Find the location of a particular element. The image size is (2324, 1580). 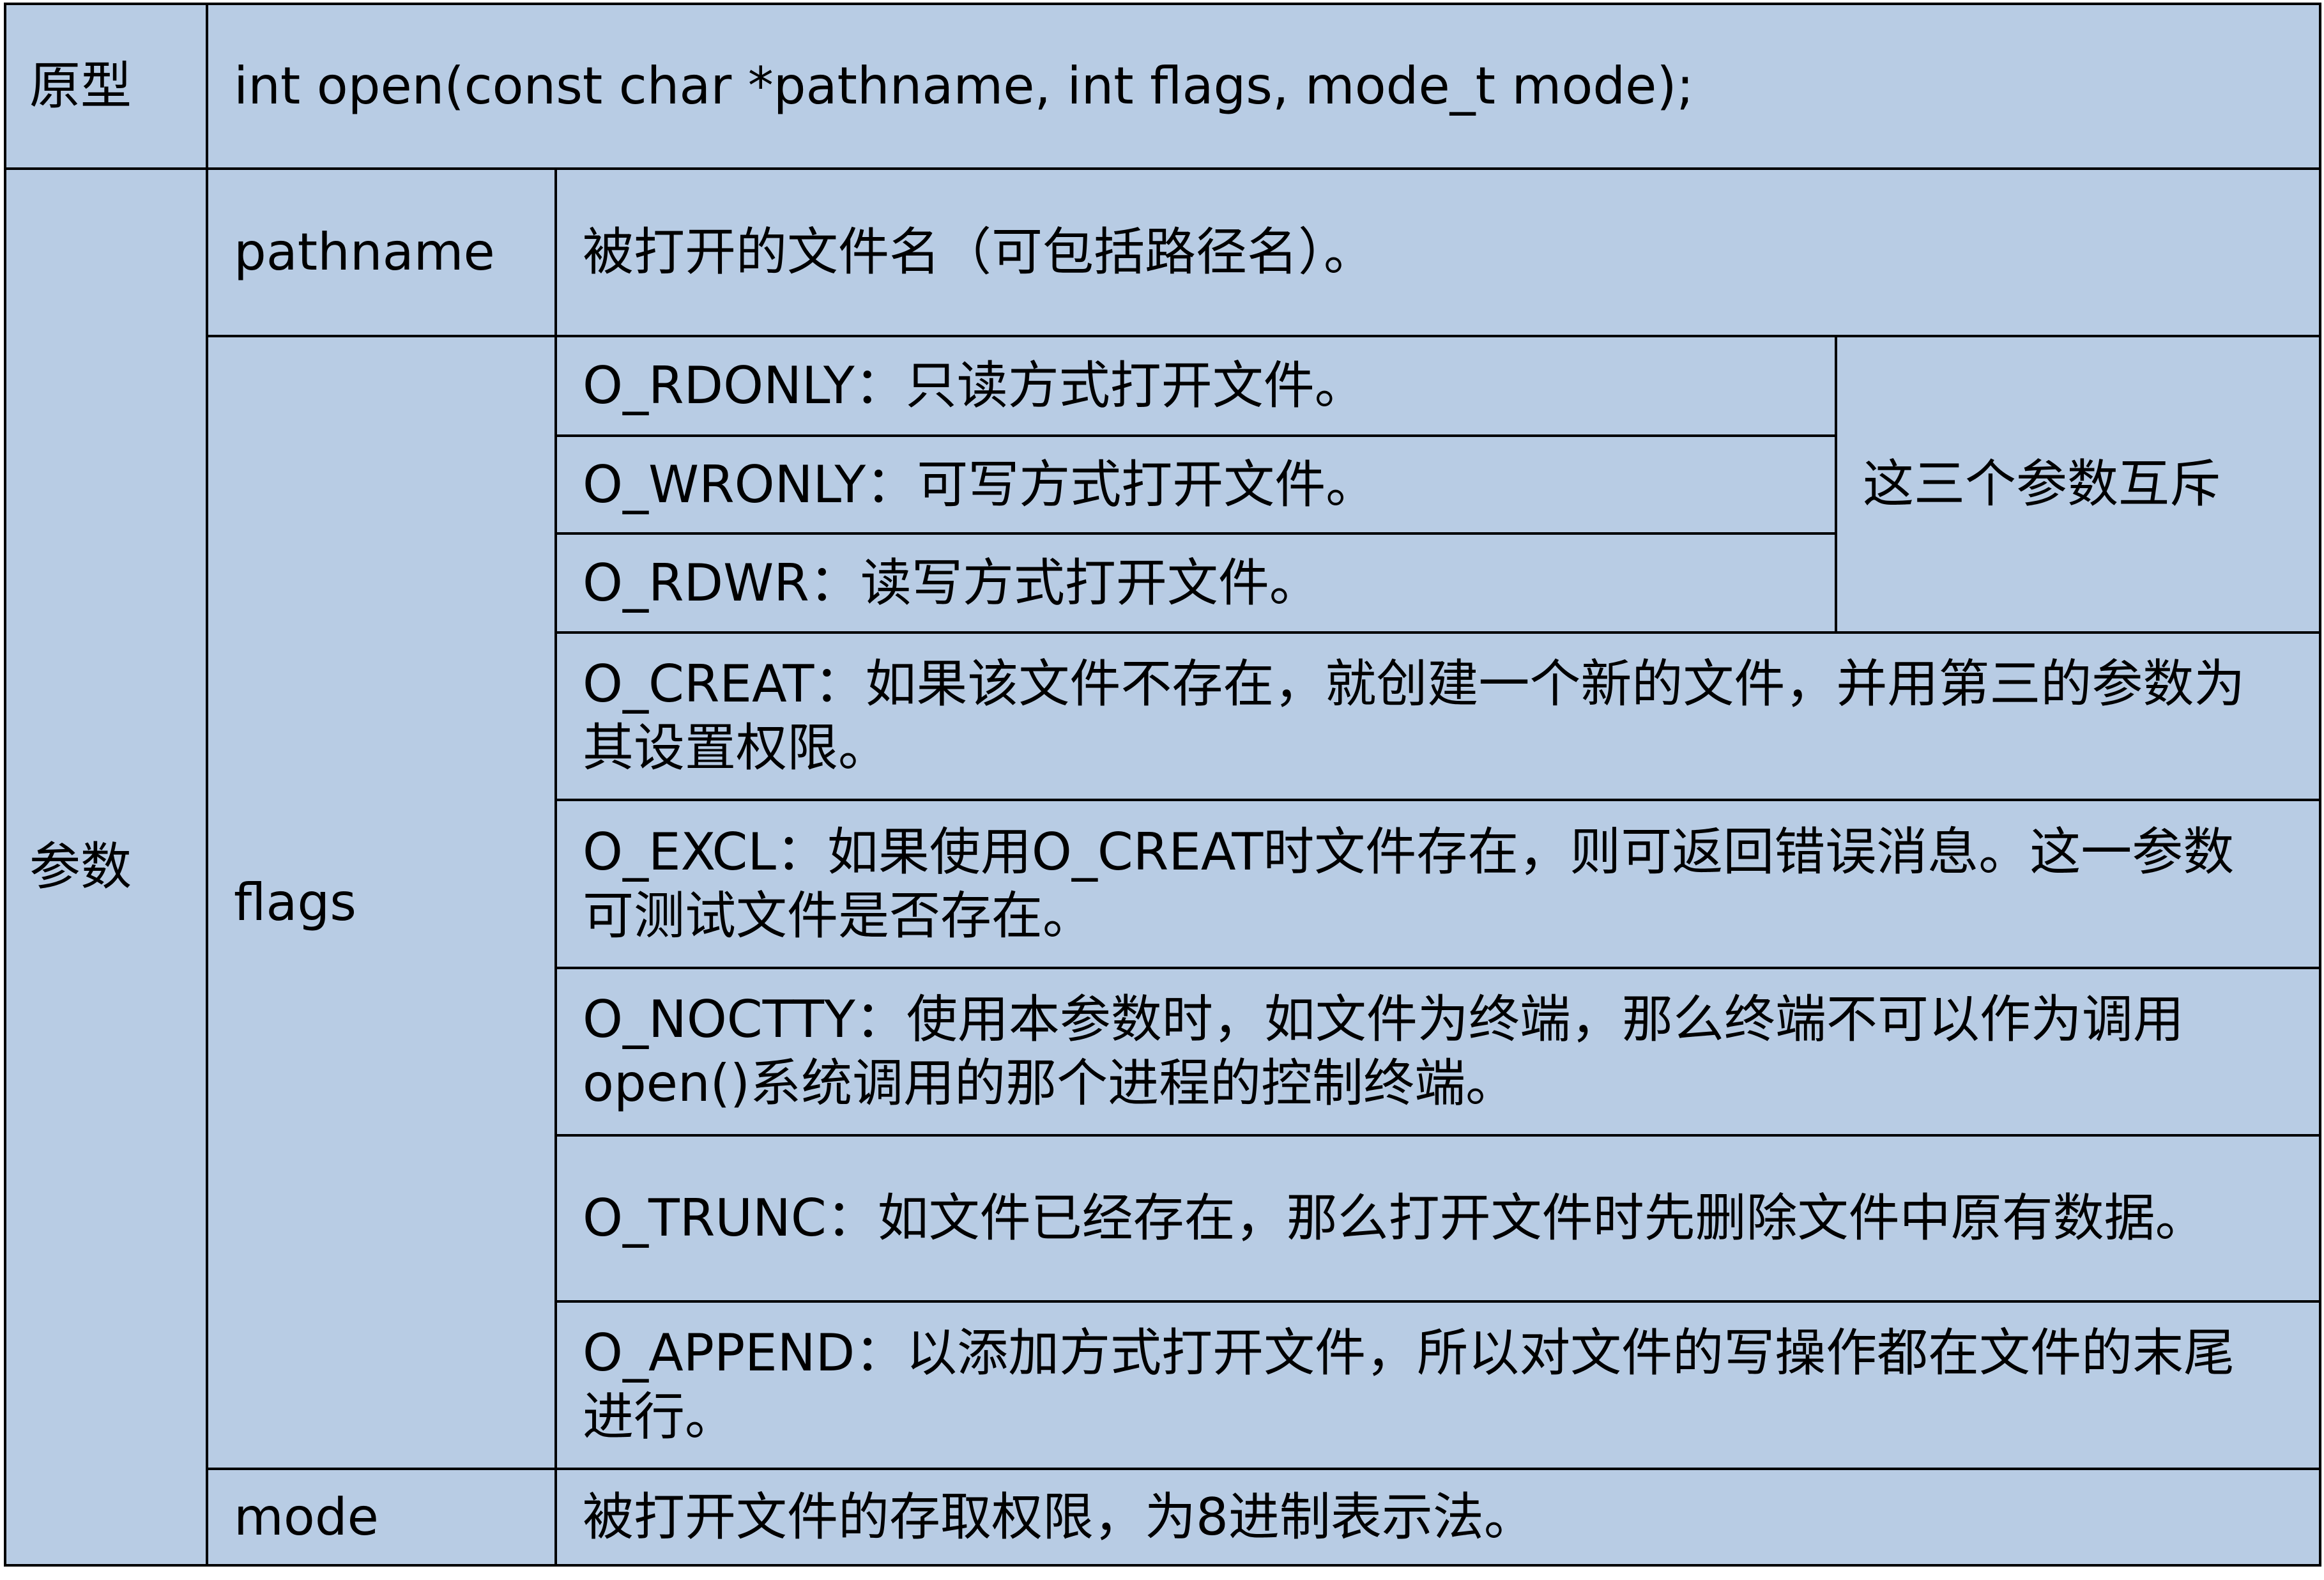

param-name-mode: mode is located at coordinates (306, 1517).